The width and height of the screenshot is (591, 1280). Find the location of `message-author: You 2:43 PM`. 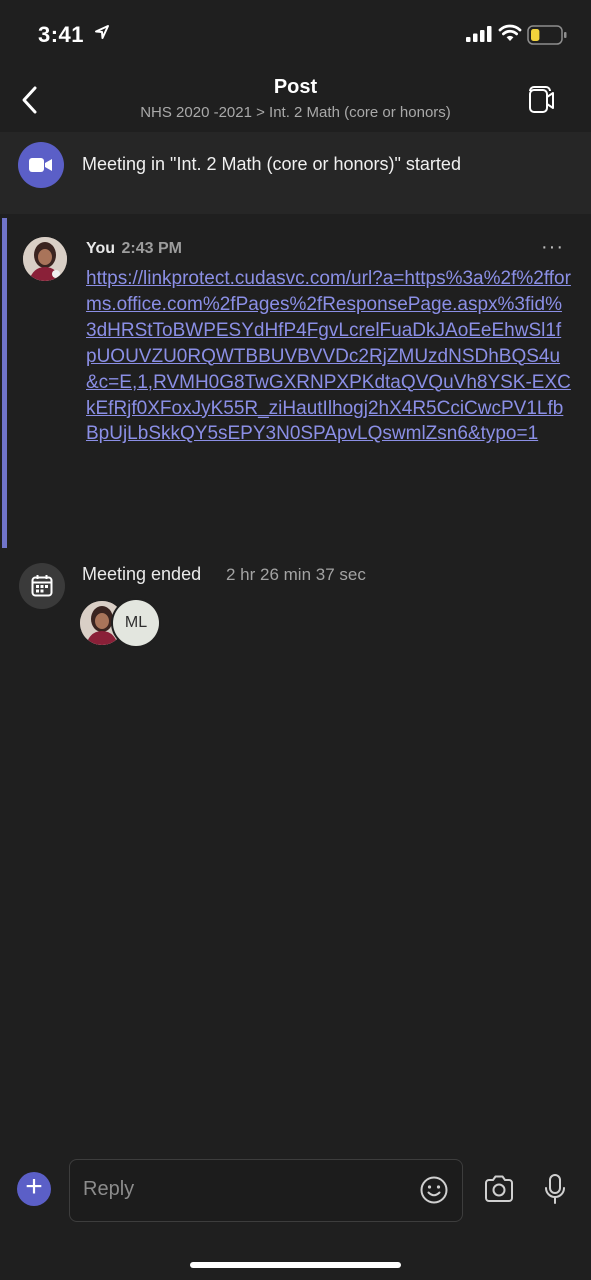

message-author: You 2:43 PM is located at coordinates (134, 249).